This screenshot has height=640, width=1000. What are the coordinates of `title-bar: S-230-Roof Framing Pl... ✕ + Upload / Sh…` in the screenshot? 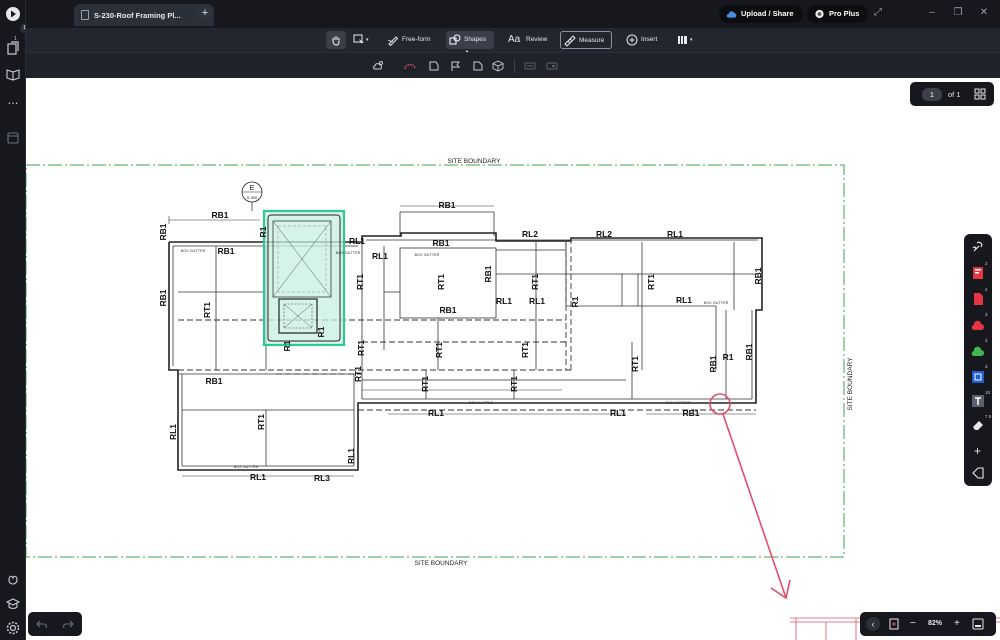 It's located at (513, 14).